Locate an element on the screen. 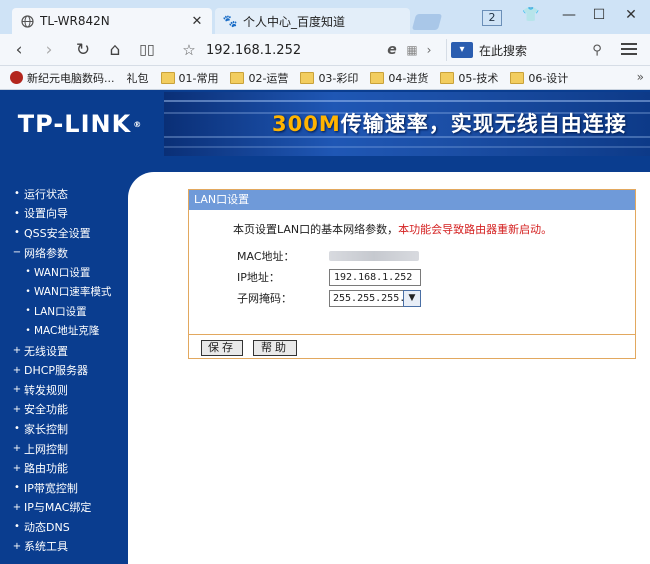  reader-icon: ▯▯ is located at coordinates (147, 50).